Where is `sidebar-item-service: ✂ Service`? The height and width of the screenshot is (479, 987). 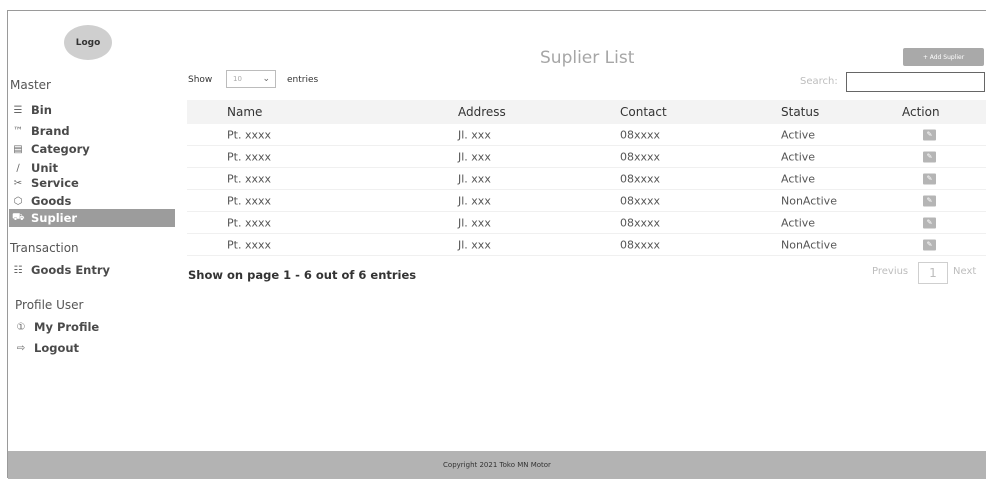
sidebar-item-service: ✂ Service is located at coordinates (45, 183).